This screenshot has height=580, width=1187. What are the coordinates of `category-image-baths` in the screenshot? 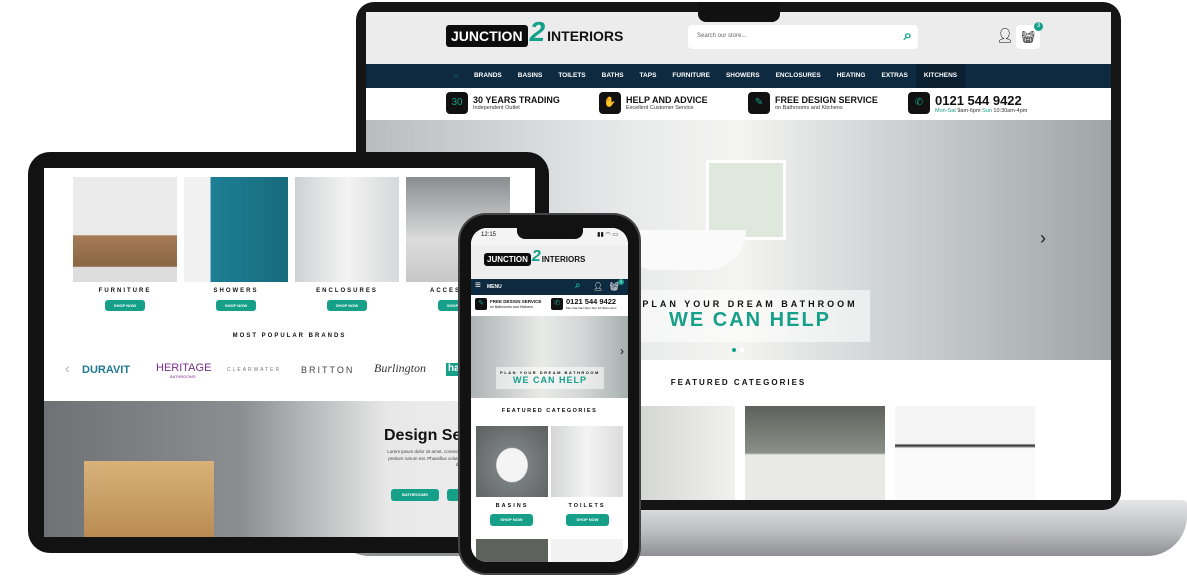 It's located at (815, 453).